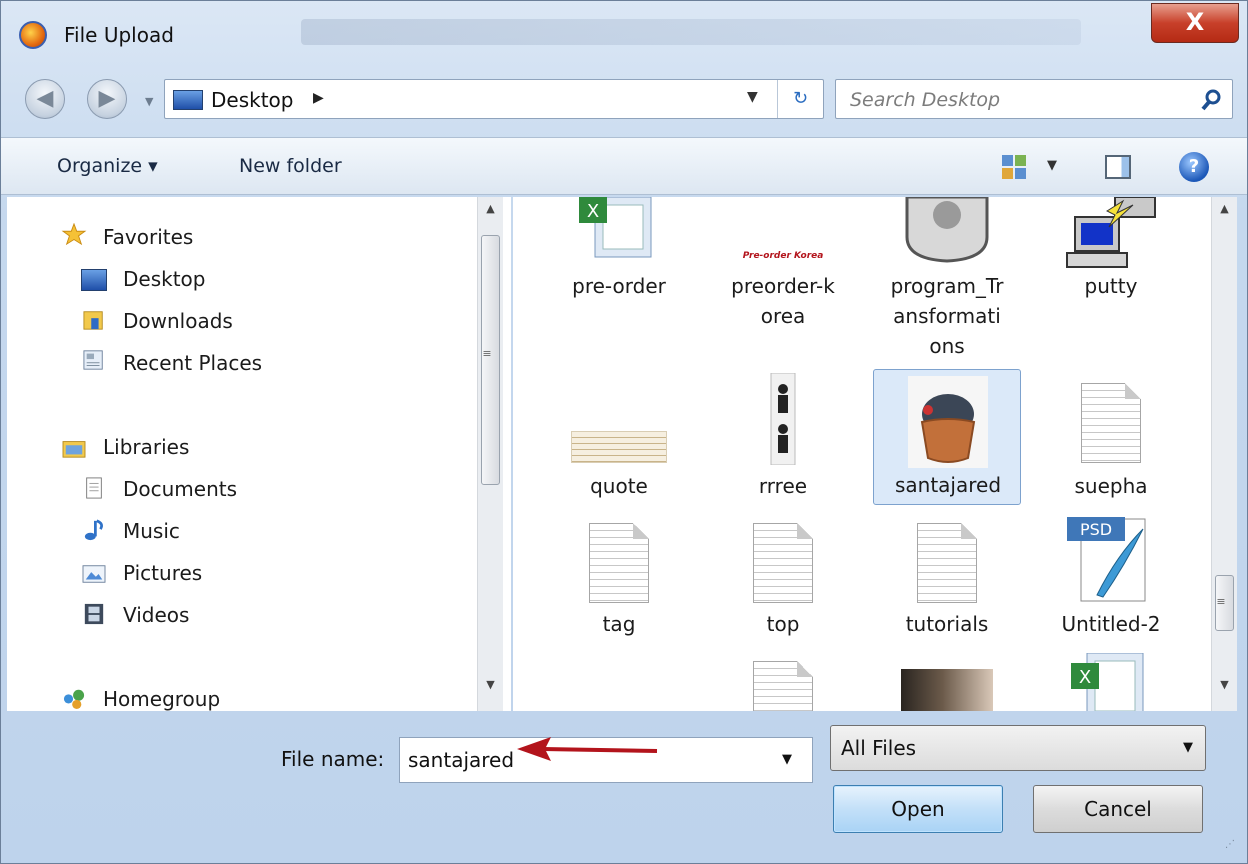 This screenshot has width=1248, height=864. What do you see at coordinates (74, 699) in the screenshot?
I see `homegroup-icon` at bounding box center [74, 699].